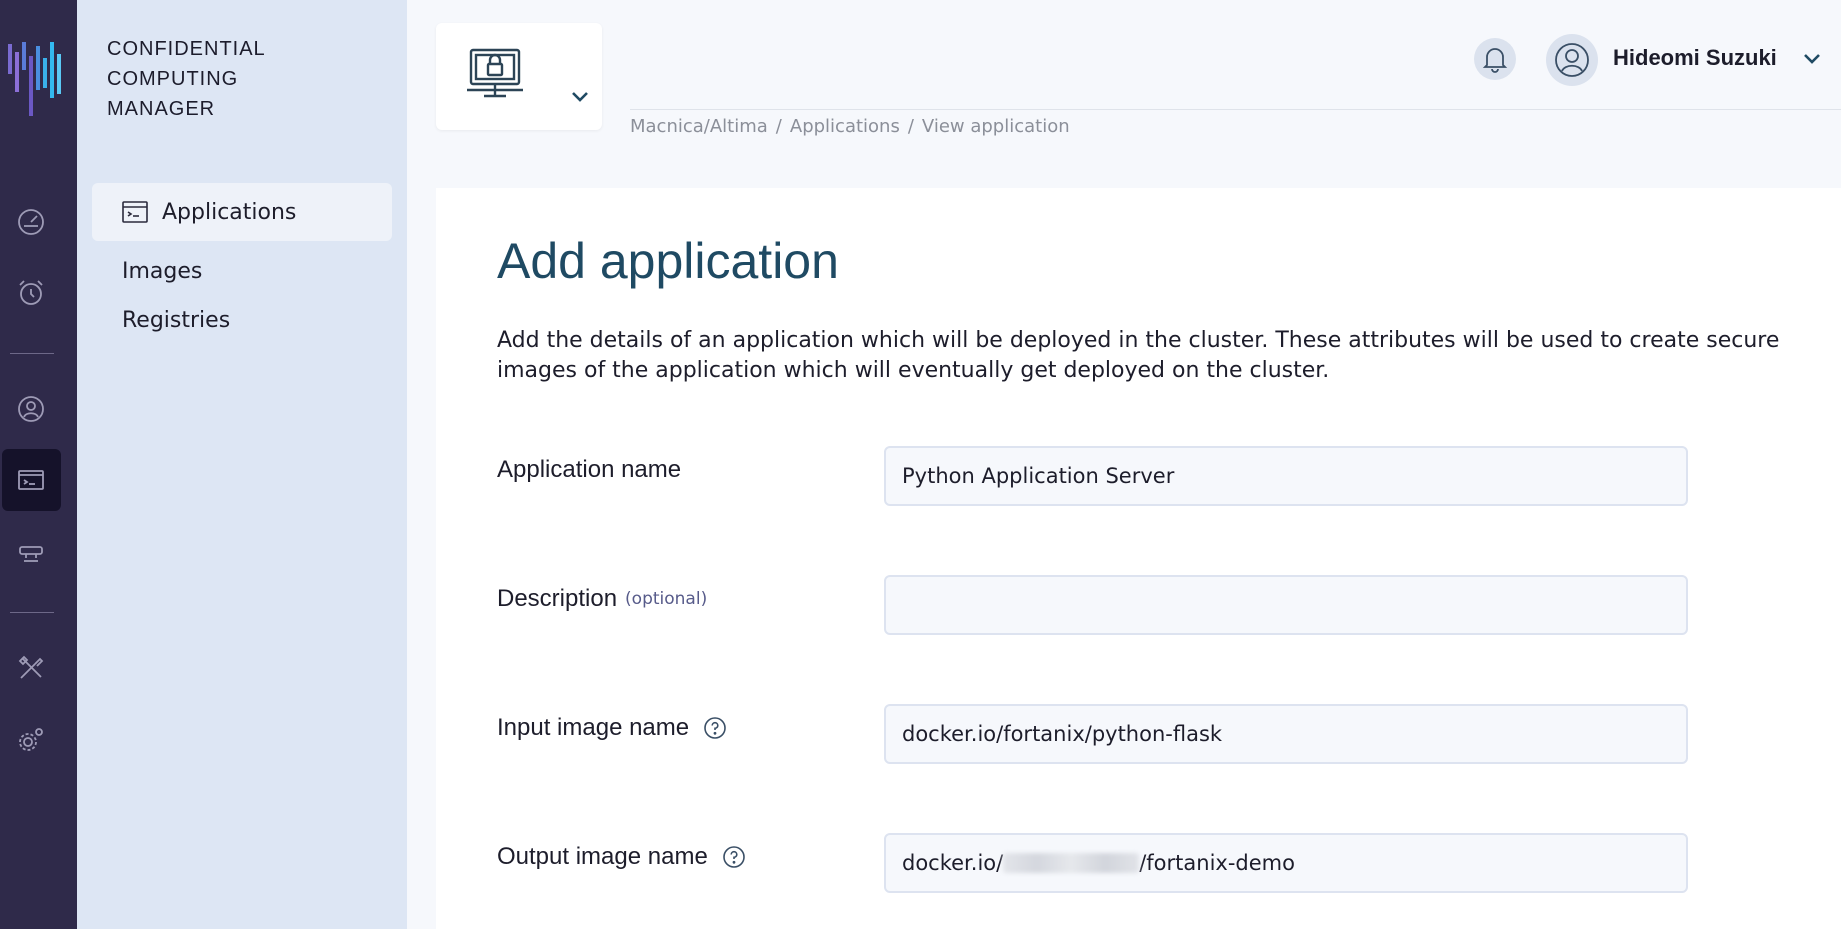 The image size is (1841, 929). I want to click on description-label: Description (optional), so click(602, 599).